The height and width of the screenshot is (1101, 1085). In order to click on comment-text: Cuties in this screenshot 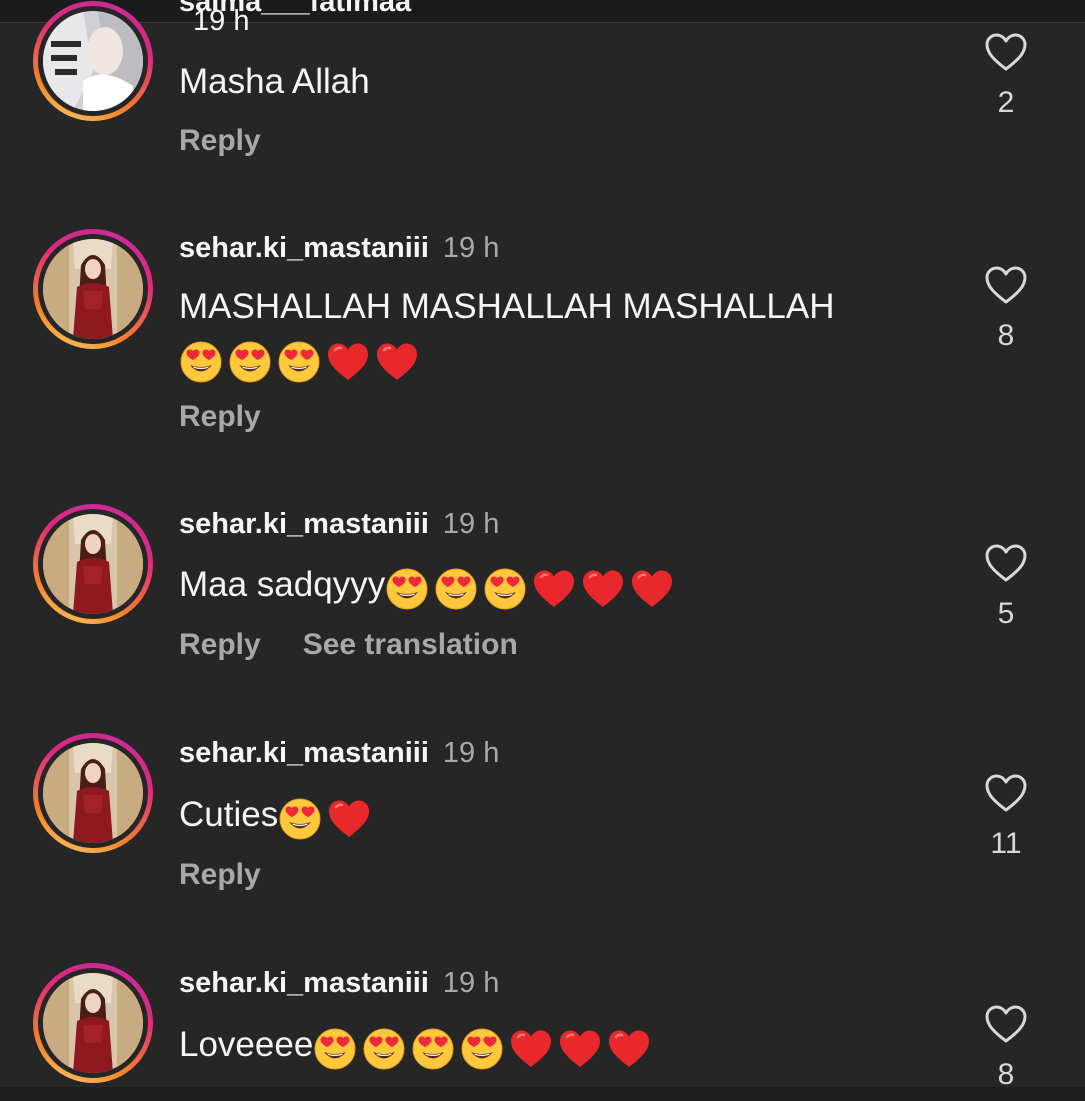, I will do `click(277, 816)`.